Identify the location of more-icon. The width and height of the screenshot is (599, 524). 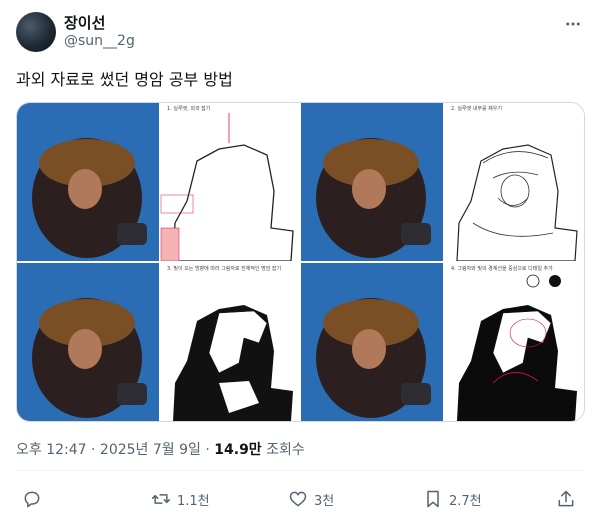
(573, 24).